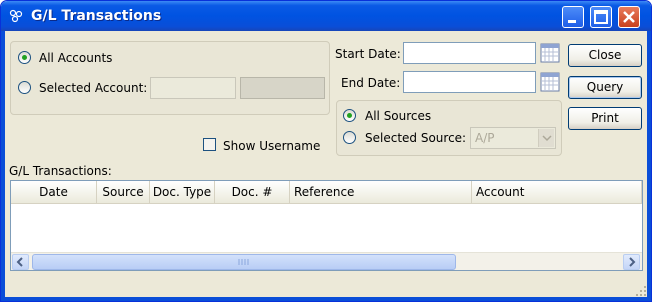  What do you see at coordinates (349, 137) in the screenshot?
I see `selected-source-radio` at bounding box center [349, 137].